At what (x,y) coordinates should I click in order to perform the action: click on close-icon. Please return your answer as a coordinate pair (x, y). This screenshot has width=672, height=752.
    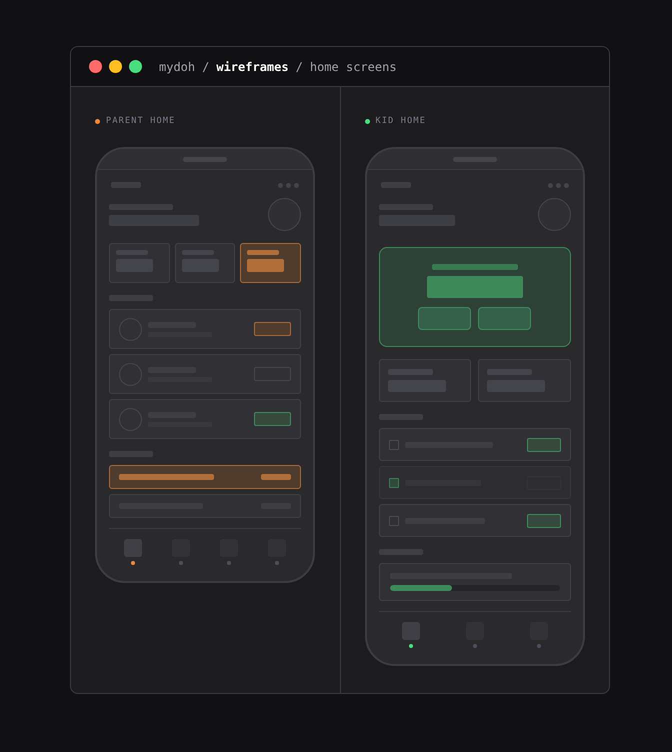
    Looking at the image, I should click on (95, 66).